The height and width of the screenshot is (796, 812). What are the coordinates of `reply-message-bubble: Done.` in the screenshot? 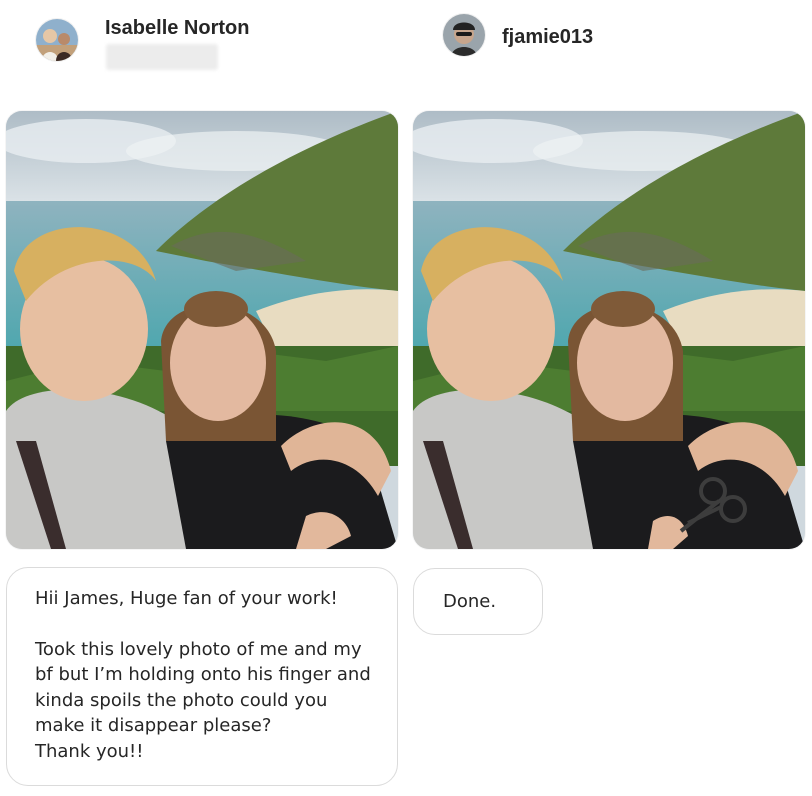 It's located at (478, 601).